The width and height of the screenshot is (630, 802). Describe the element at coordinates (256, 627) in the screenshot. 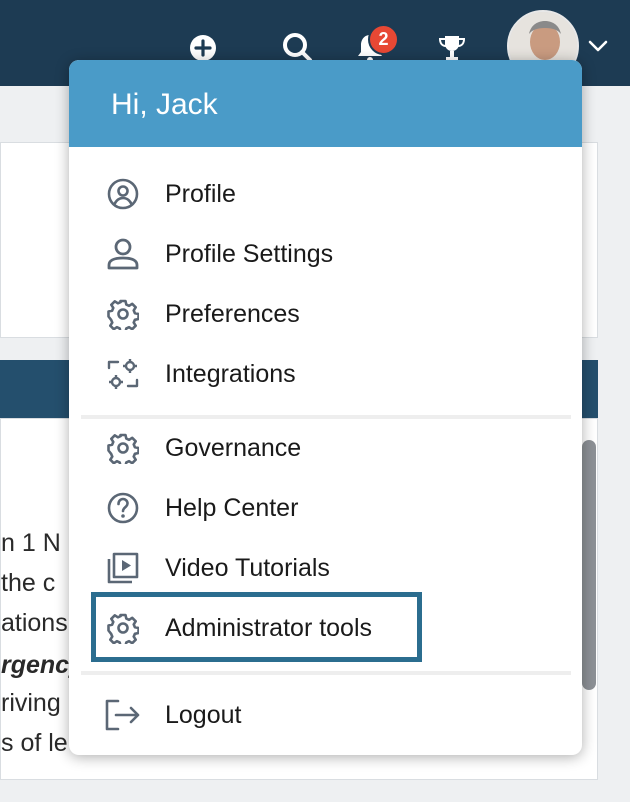

I see `highlight-frame` at that location.